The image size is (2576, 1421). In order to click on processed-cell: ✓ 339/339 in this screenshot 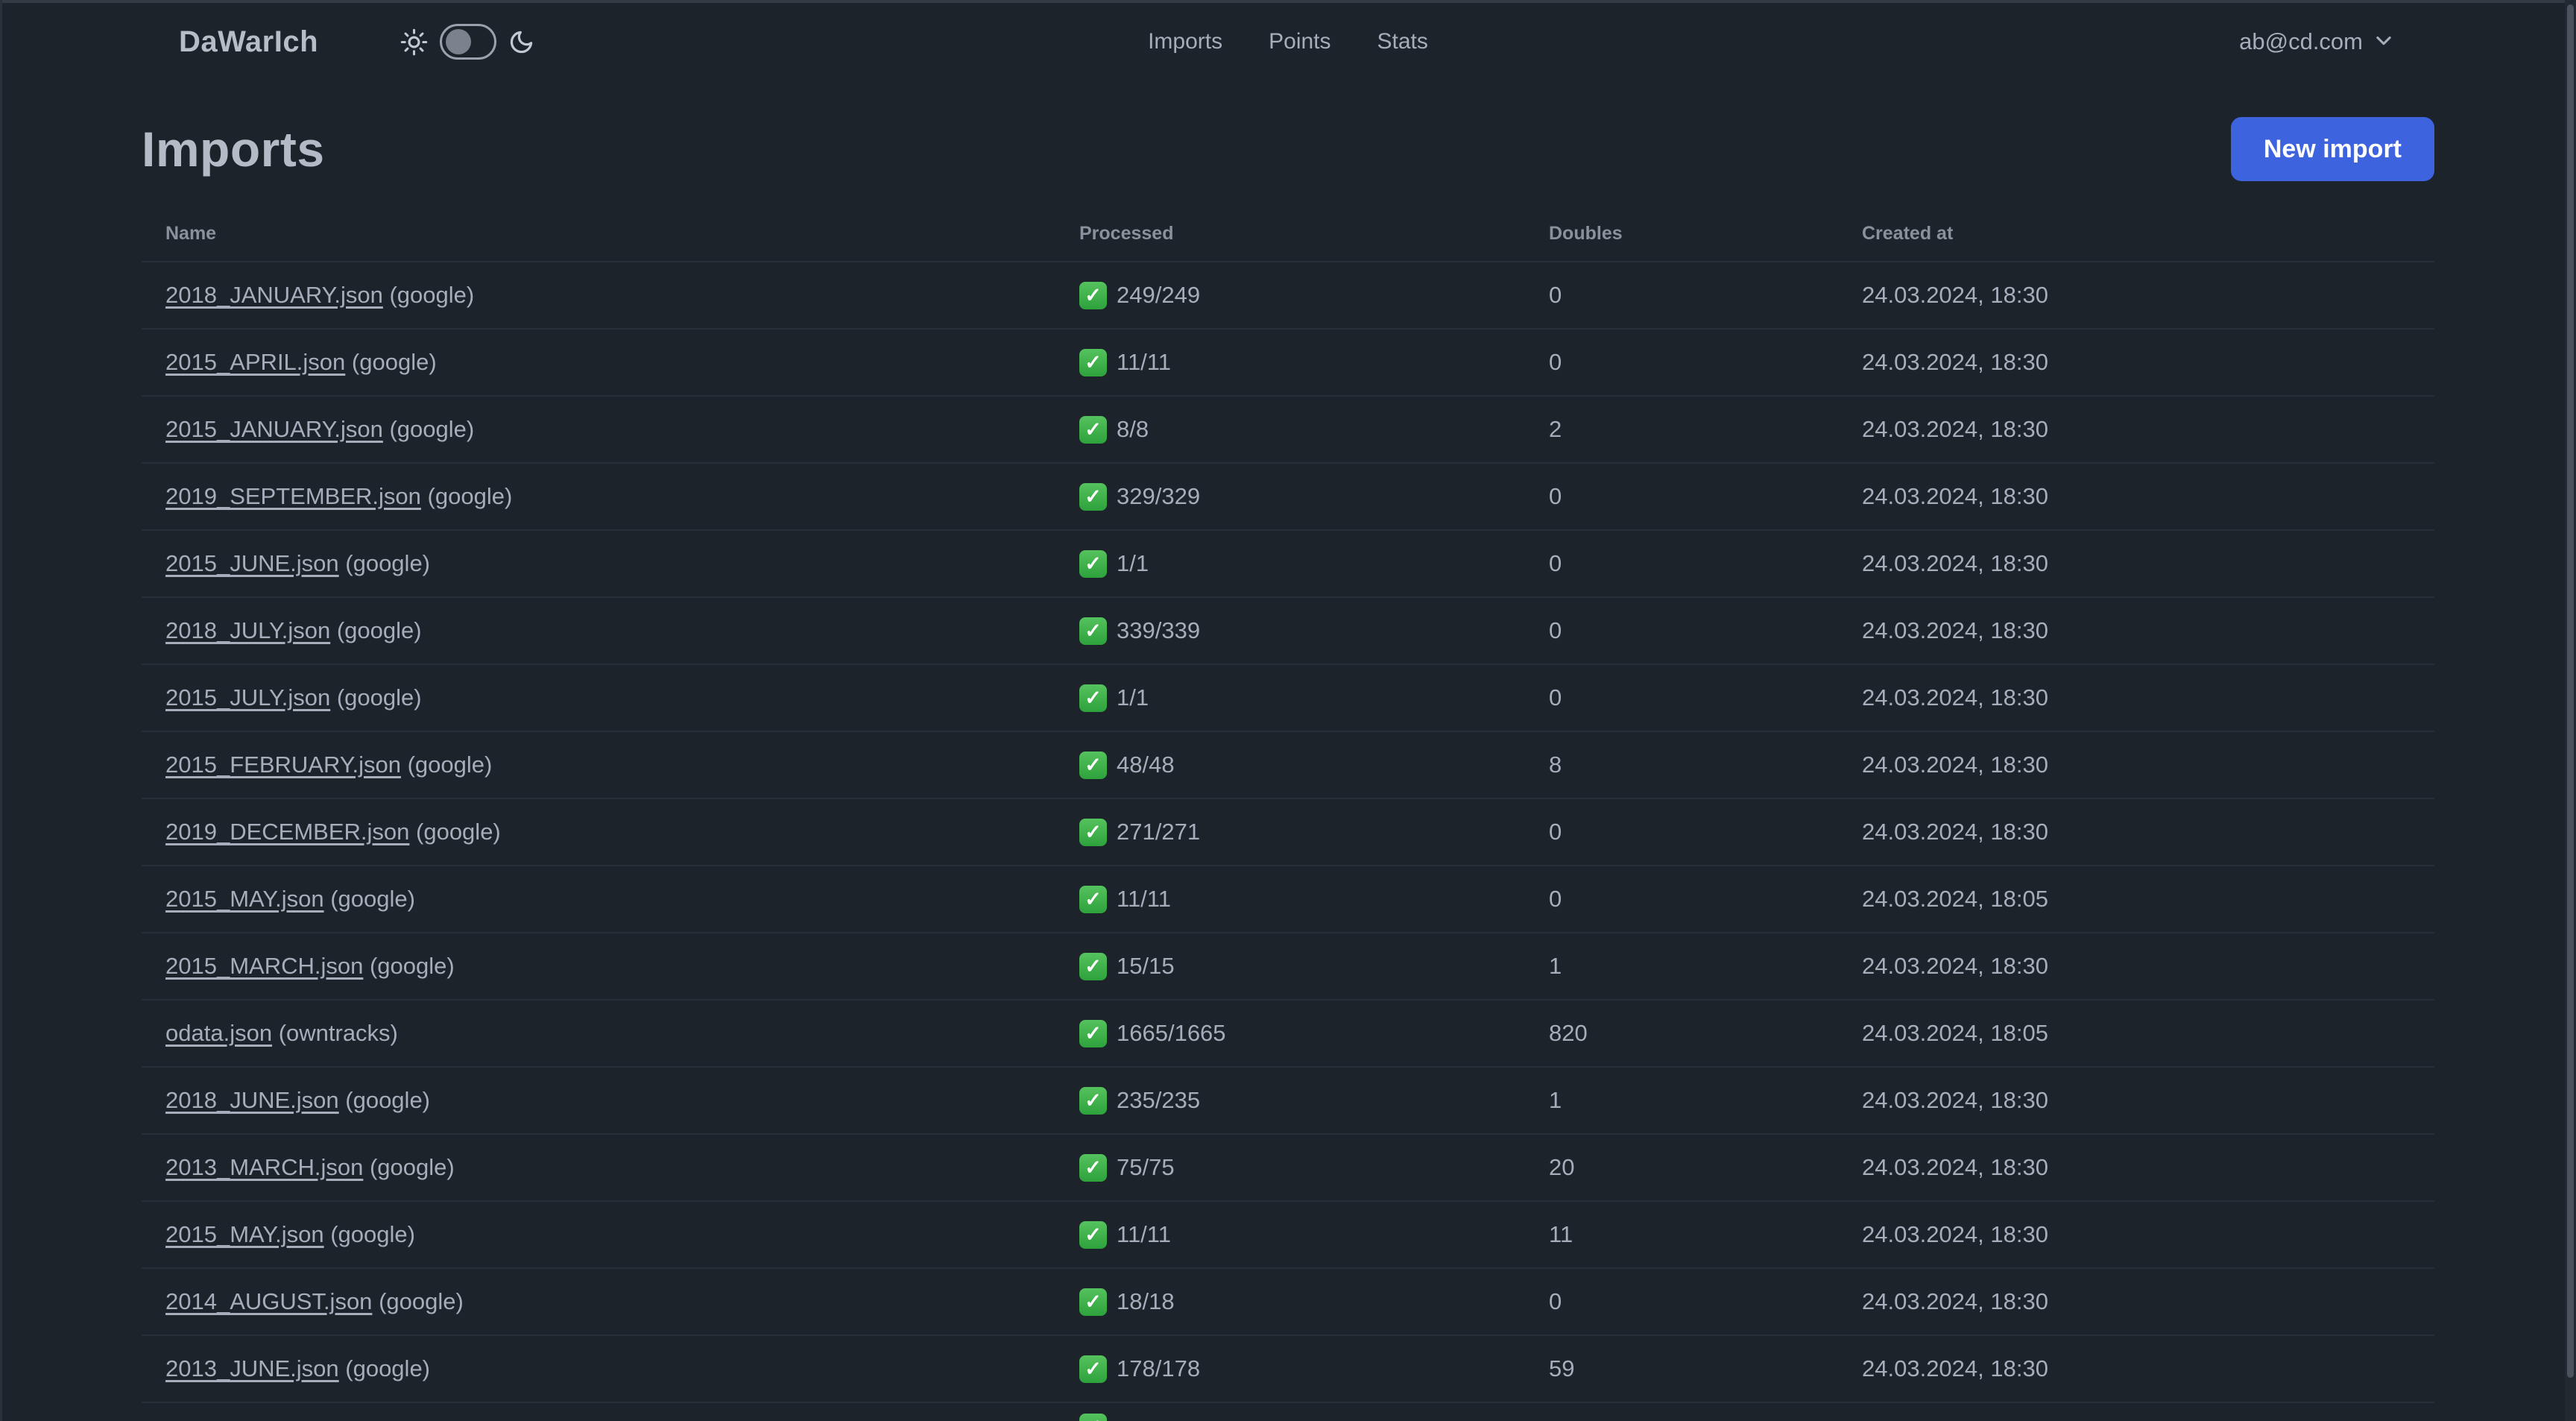, I will do `click(1314, 631)`.